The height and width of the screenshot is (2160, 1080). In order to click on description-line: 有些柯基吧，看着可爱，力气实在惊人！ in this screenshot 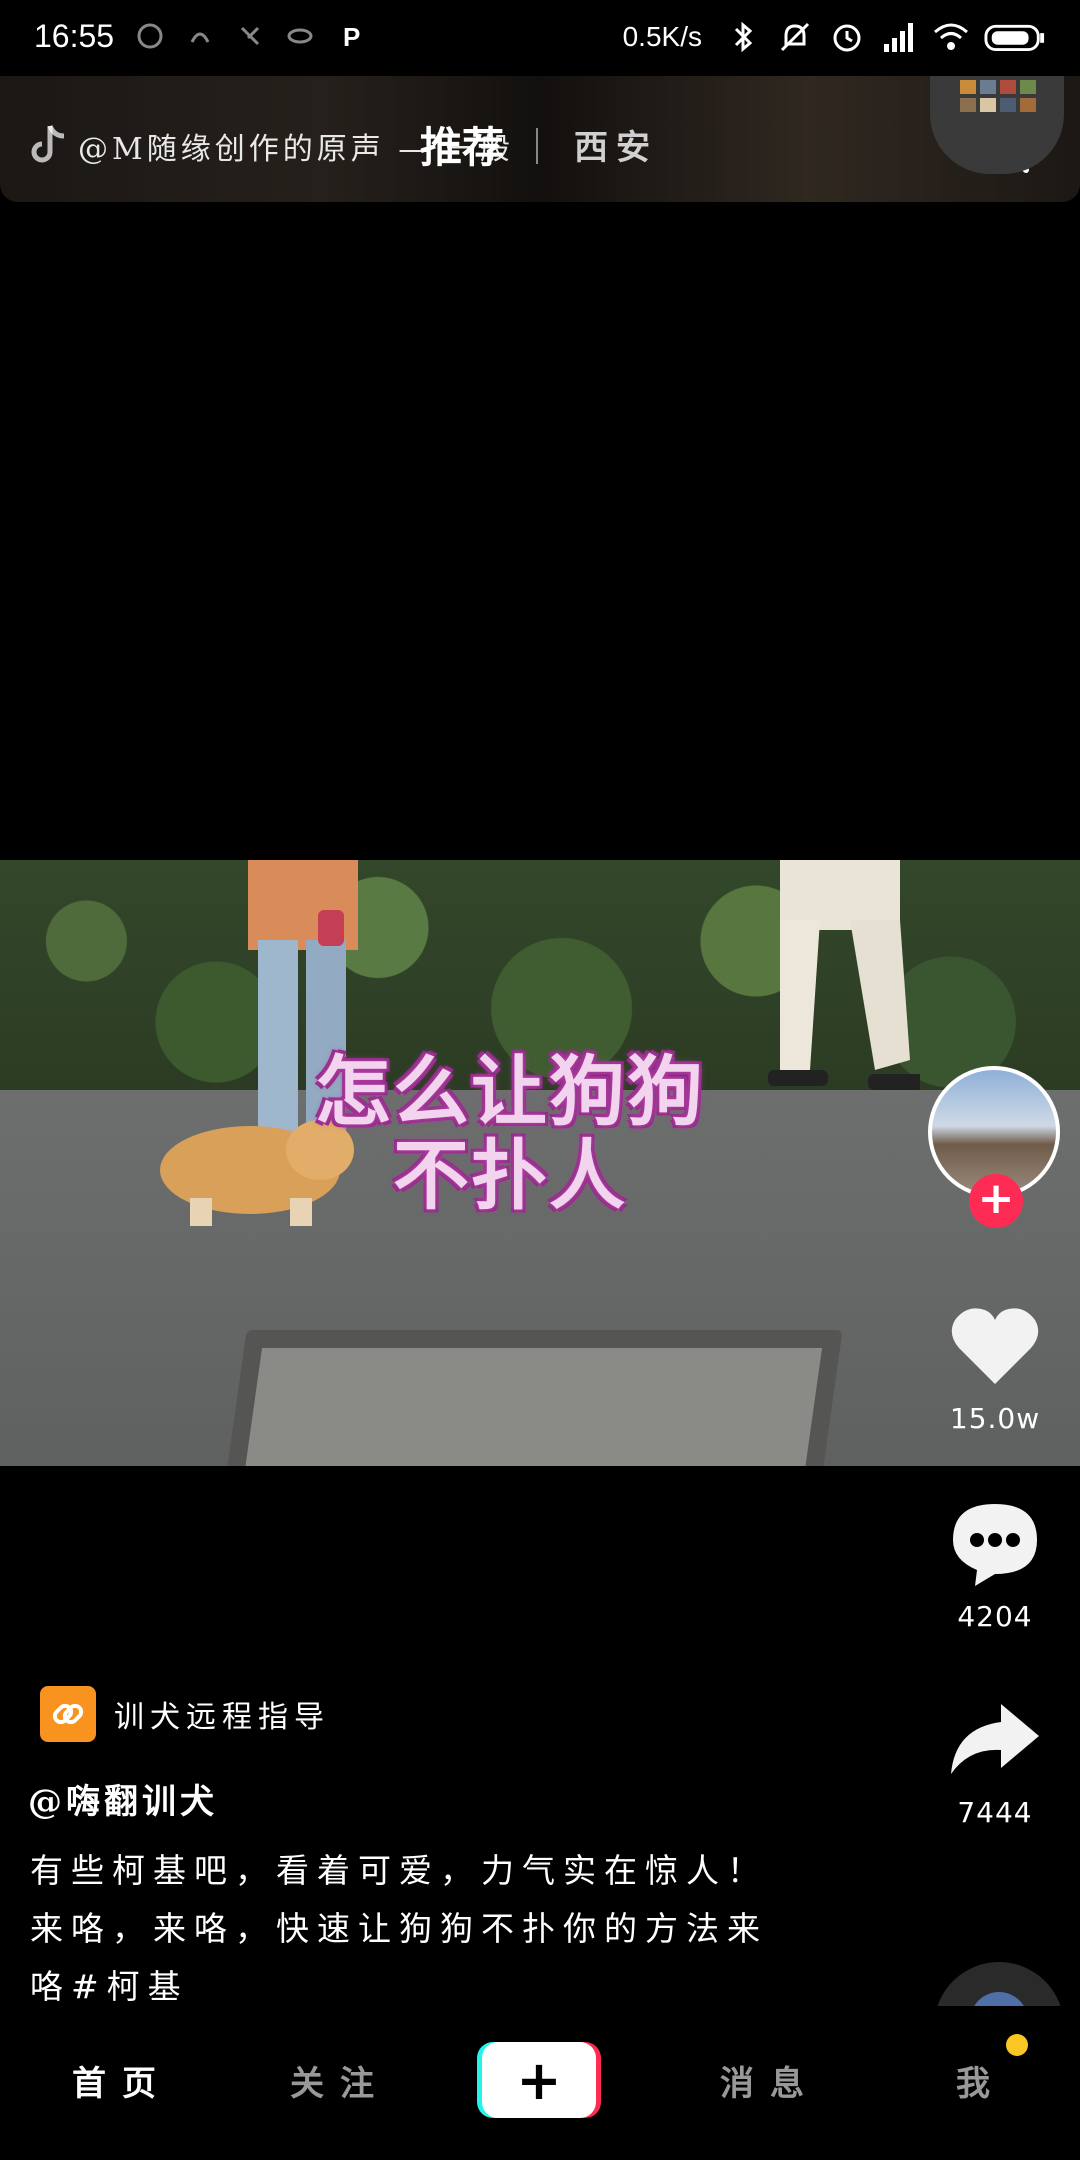, I will do `click(399, 1870)`.